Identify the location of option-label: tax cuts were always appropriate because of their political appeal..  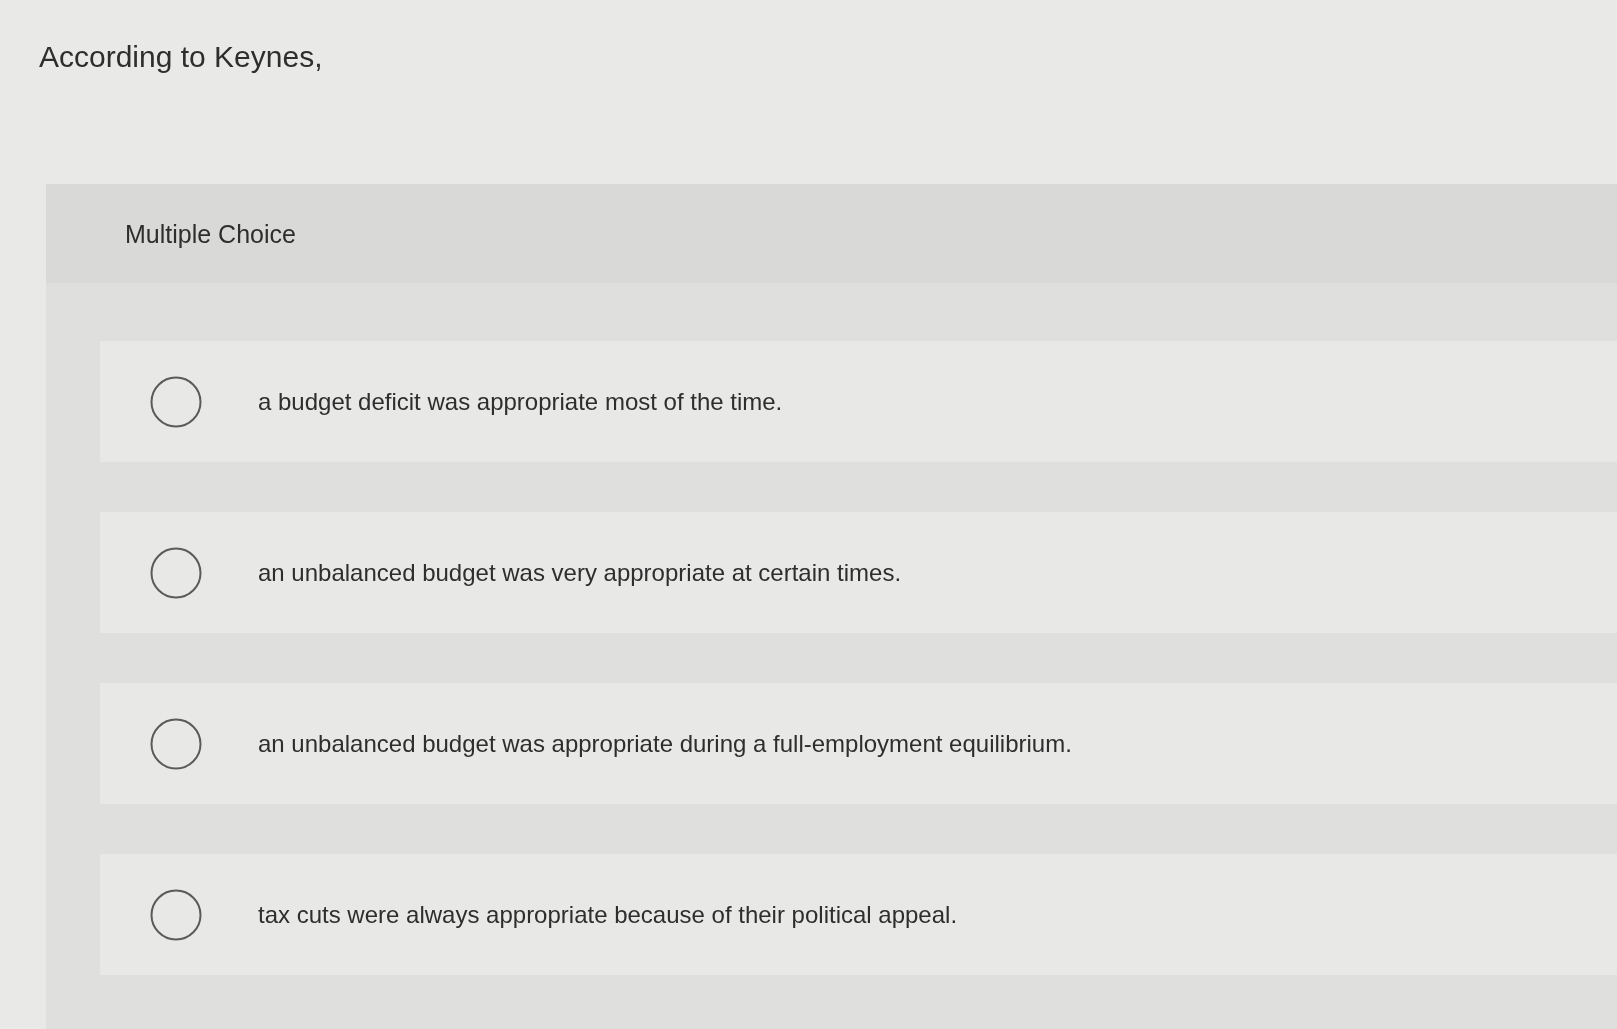
(608, 914).